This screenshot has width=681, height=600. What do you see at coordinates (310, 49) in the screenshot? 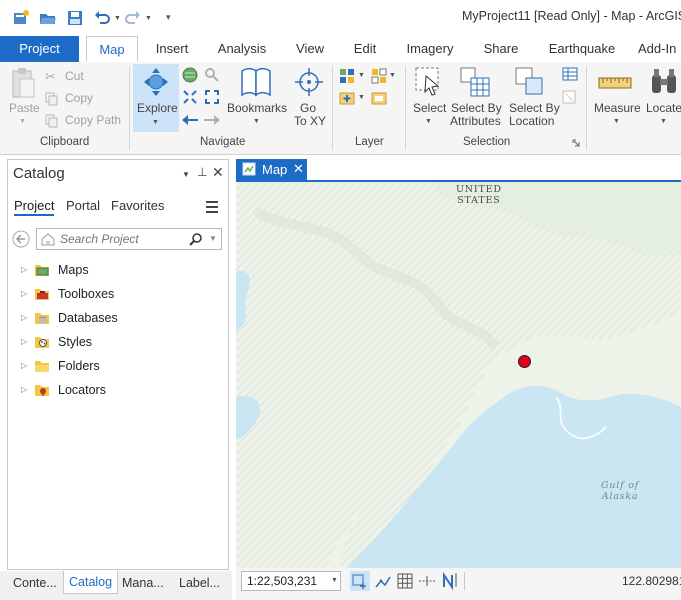
I see `tab-view: View` at bounding box center [310, 49].